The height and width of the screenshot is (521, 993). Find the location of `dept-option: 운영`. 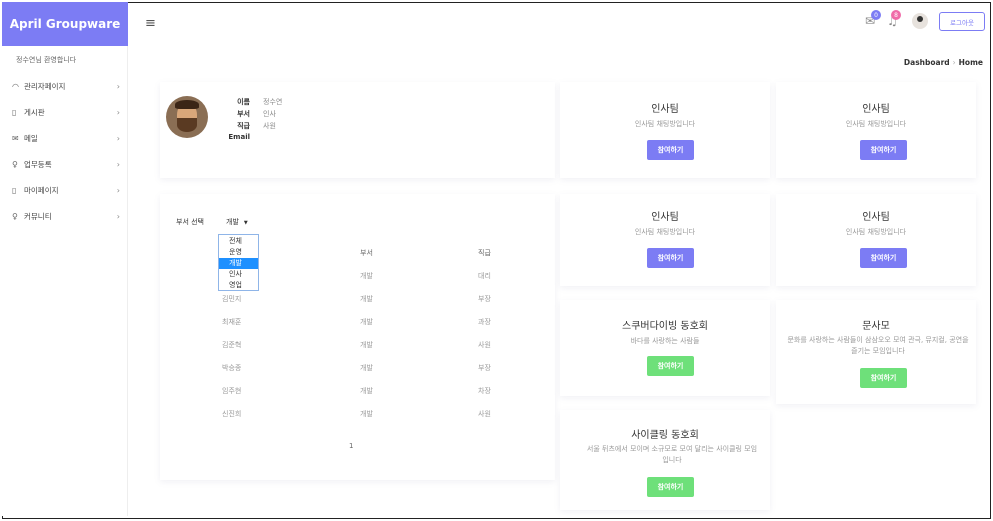

dept-option: 운영 is located at coordinates (238, 252).